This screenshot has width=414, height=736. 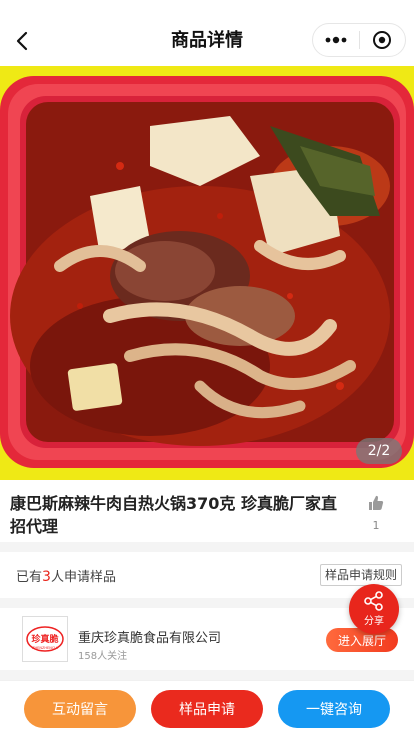 What do you see at coordinates (83, 577) in the screenshot?
I see `sample-suffix: 人申请样品` at bounding box center [83, 577].